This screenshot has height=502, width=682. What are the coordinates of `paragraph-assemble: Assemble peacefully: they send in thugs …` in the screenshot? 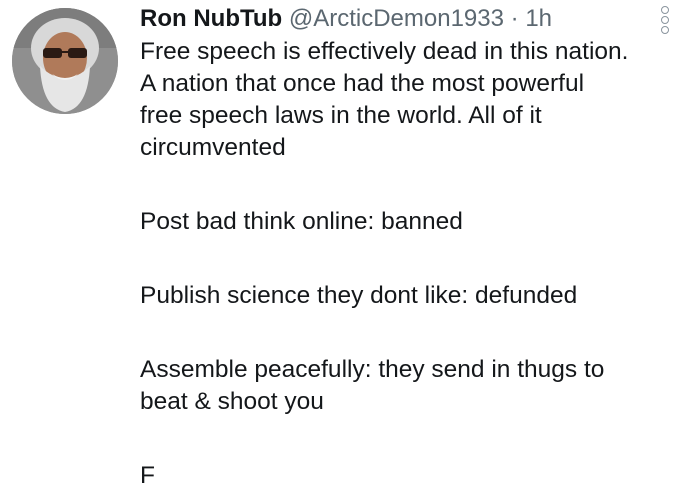 It's located at (406, 386).